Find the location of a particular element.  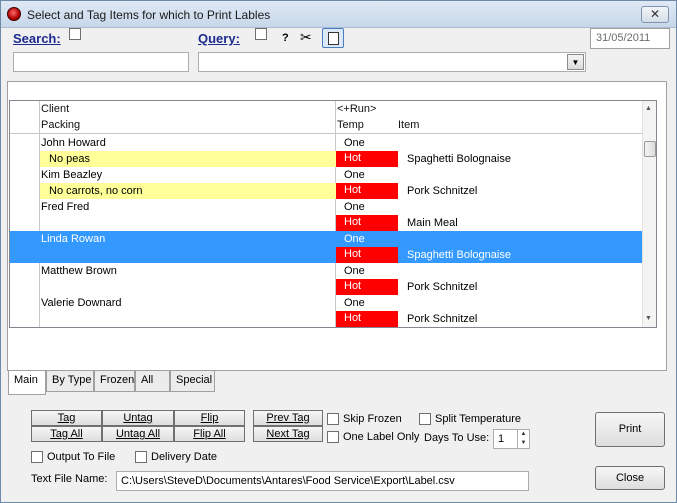

skip-frozen-label: Skip Frozen is located at coordinates (372, 419).